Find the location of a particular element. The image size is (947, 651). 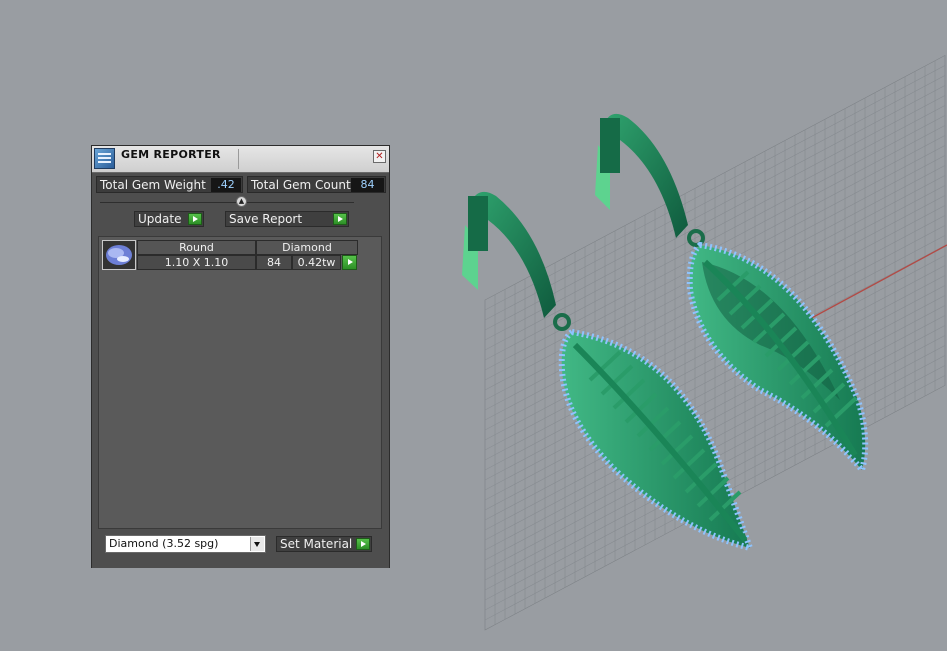

gem-size-cell: 1.10 X 1.10 is located at coordinates (196, 262).